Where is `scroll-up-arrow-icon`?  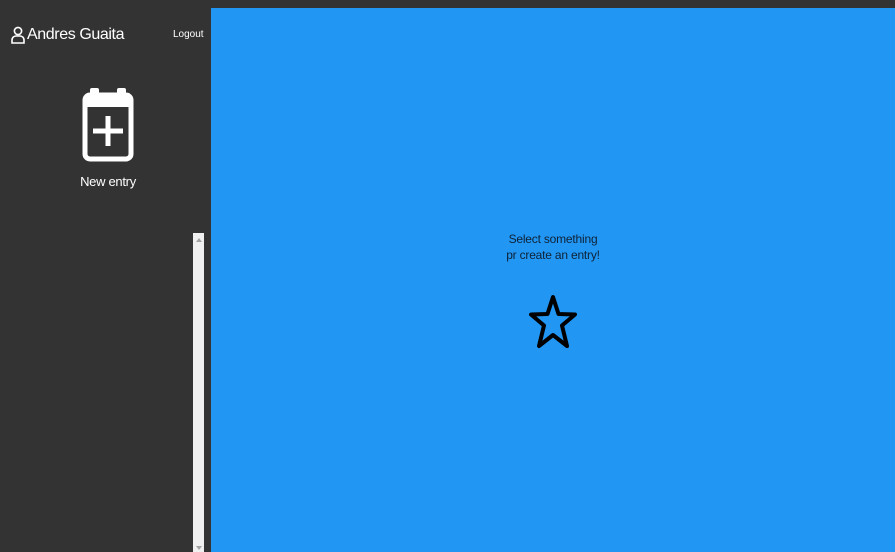
scroll-up-arrow-icon is located at coordinates (199, 240).